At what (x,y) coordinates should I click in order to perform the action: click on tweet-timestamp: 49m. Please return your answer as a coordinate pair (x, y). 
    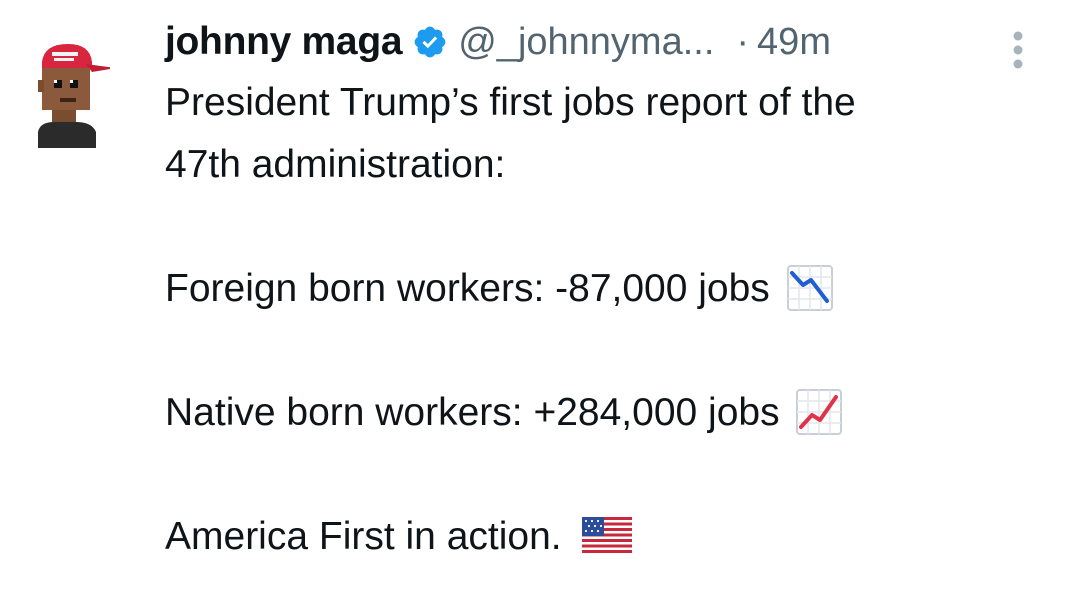
    Looking at the image, I should click on (794, 42).